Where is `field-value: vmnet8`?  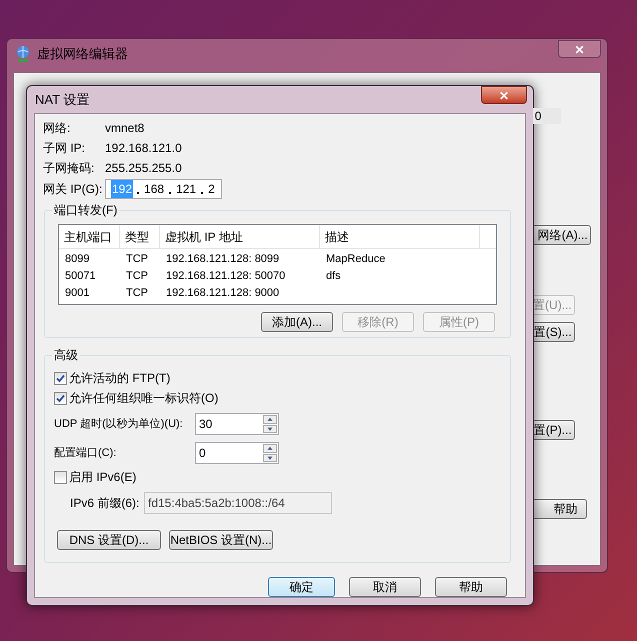 field-value: vmnet8 is located at coordinates (124, 128).